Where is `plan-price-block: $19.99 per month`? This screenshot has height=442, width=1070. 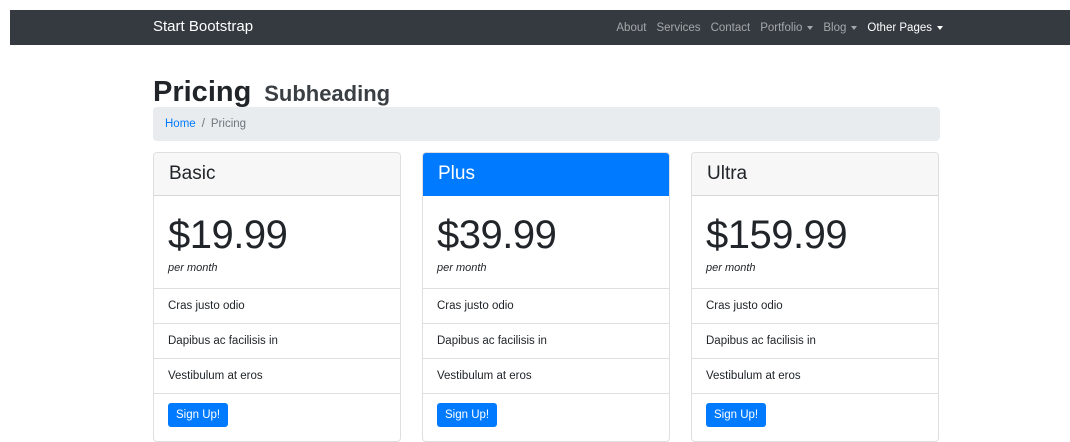
plan-price-block: $19.99 per month is located at coordinates (277, 242).